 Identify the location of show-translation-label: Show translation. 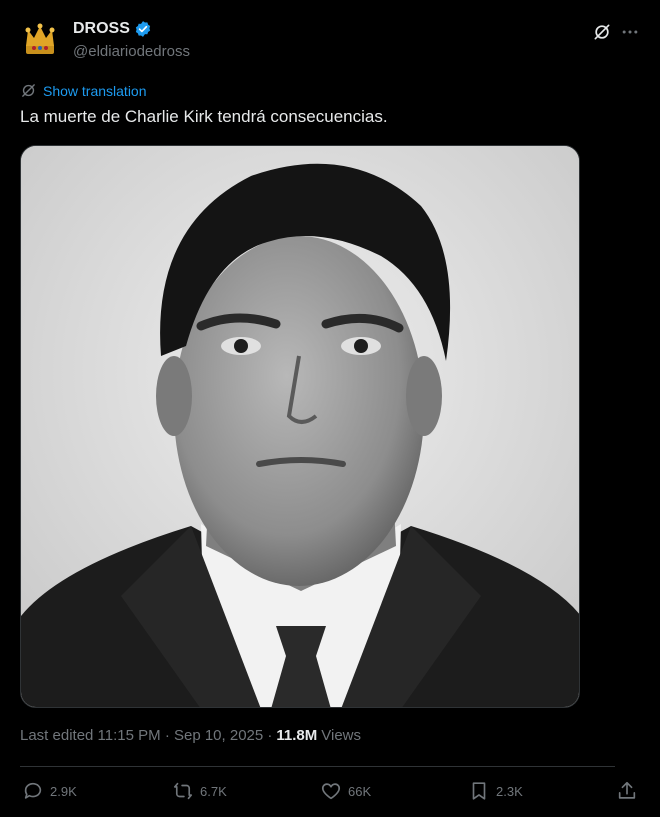
(95, 90).